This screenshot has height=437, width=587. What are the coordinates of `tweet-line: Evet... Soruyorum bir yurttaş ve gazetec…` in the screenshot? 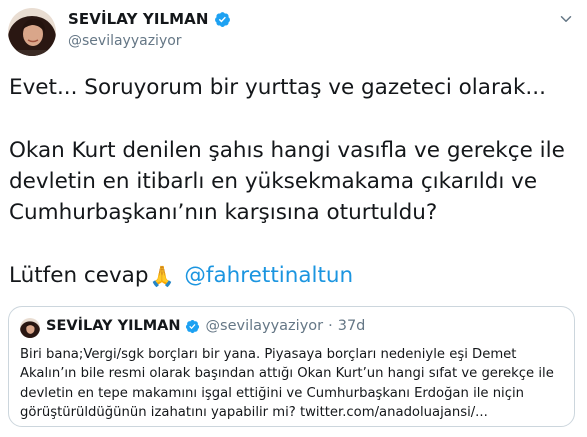 It's located at (277, 87).